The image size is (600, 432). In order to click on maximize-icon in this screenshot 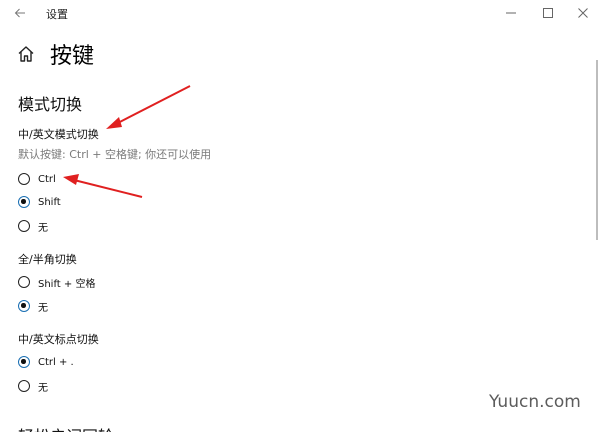, I will do `click(548, 13)`.